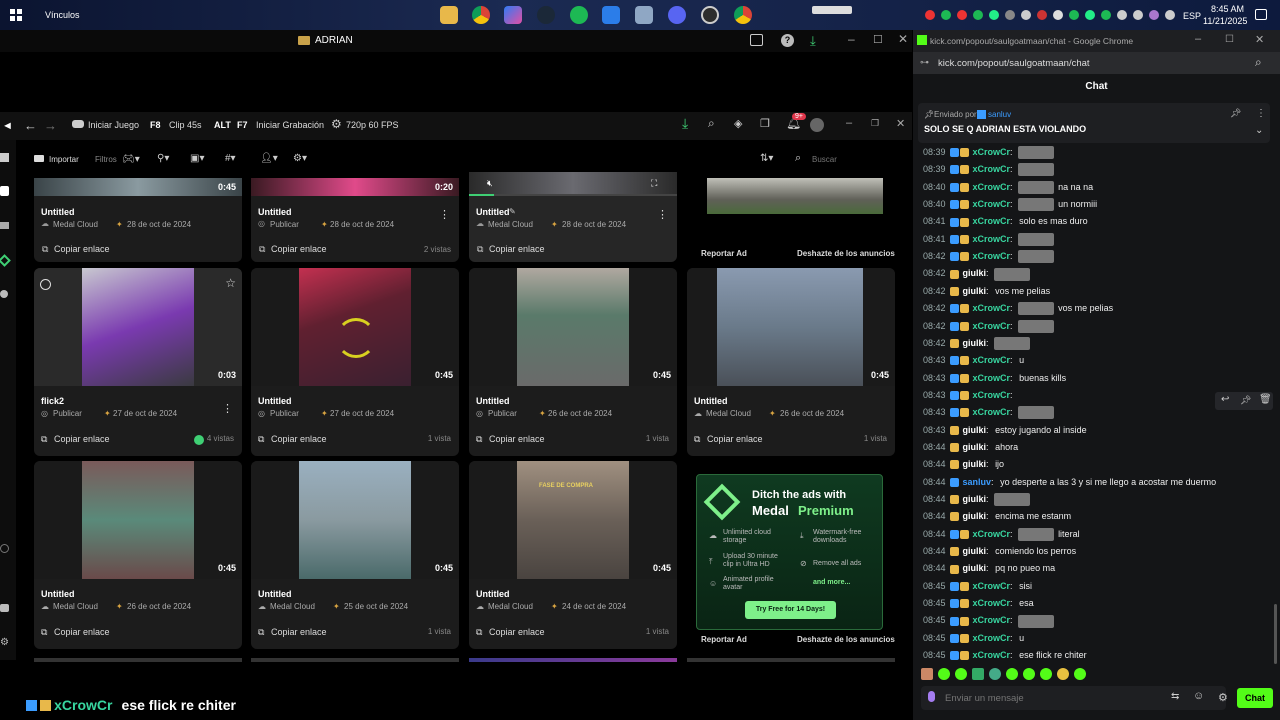 The height and width of the screenshot is (720, 1280). Describe the element at coordinates (1008, 187) in the screenshot. I see `chat-message: 08:40 xCrowCr: na na na` at that location.